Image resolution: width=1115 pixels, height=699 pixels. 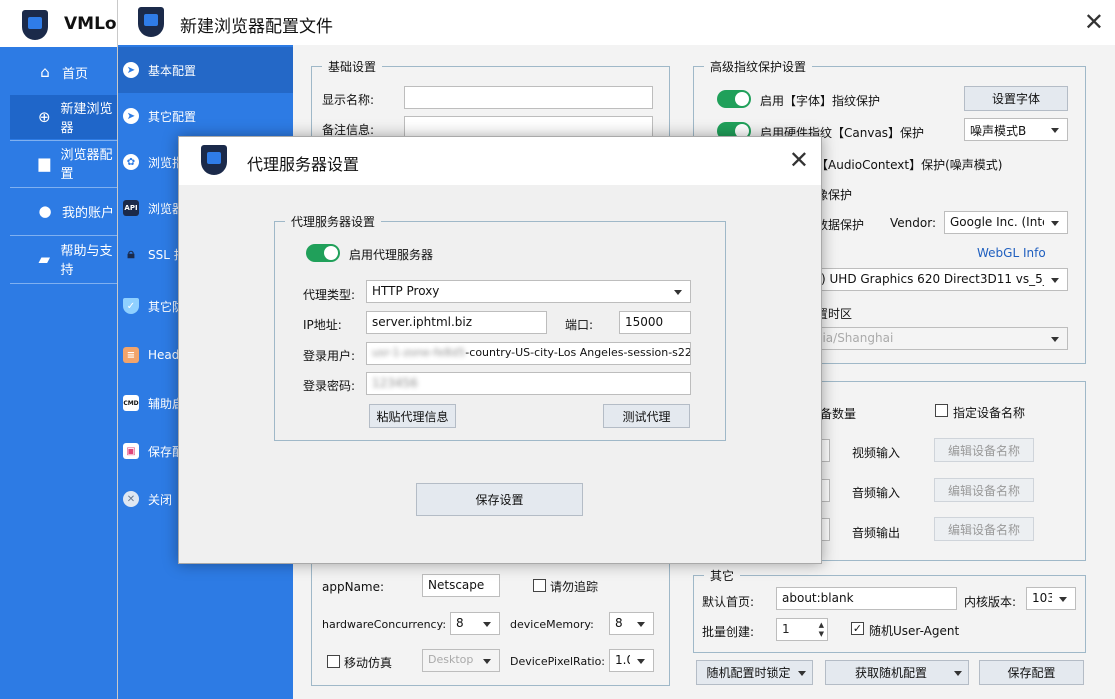 I want to click on select-value: Asia/Shanghai, so click(x=851, y=338).